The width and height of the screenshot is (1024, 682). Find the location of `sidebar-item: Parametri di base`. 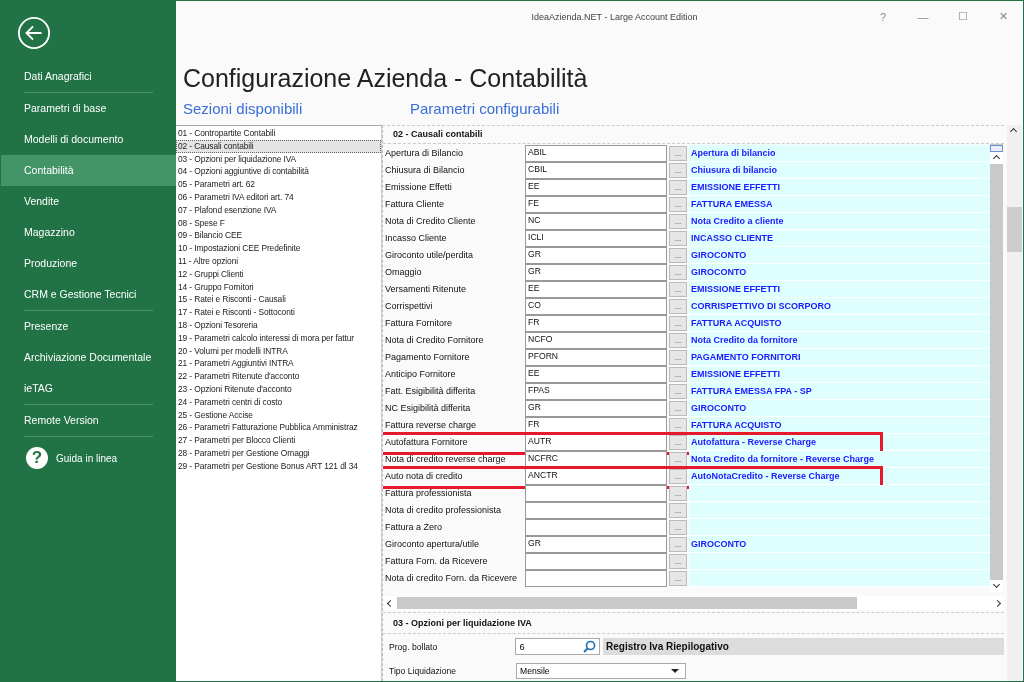

sidebar-item: Parametri di base is located at coordinates (88, 108).